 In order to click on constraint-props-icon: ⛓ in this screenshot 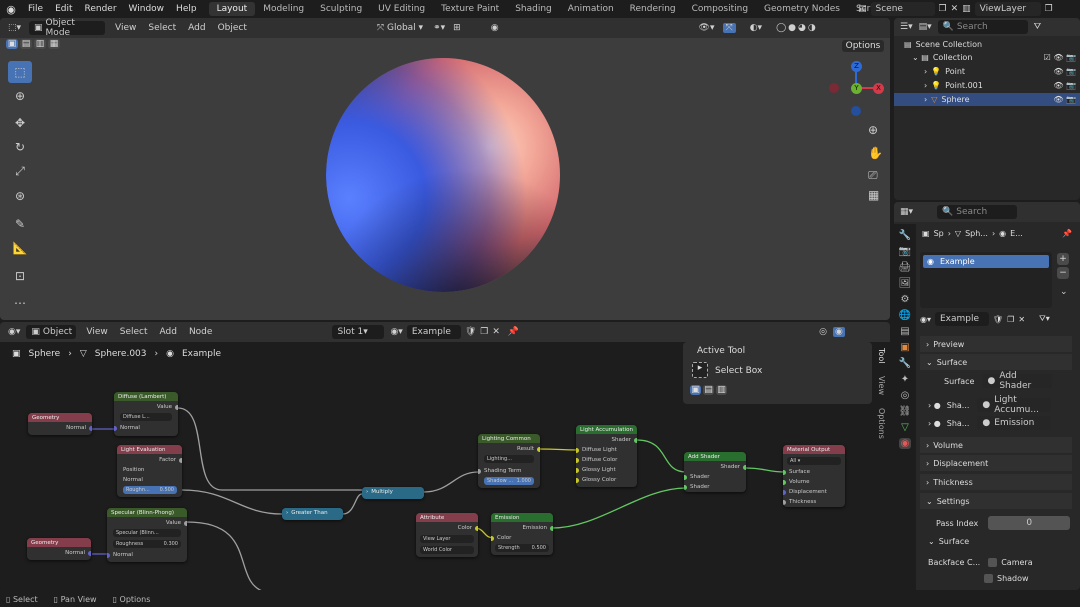, I will do `click(905, 411)`.